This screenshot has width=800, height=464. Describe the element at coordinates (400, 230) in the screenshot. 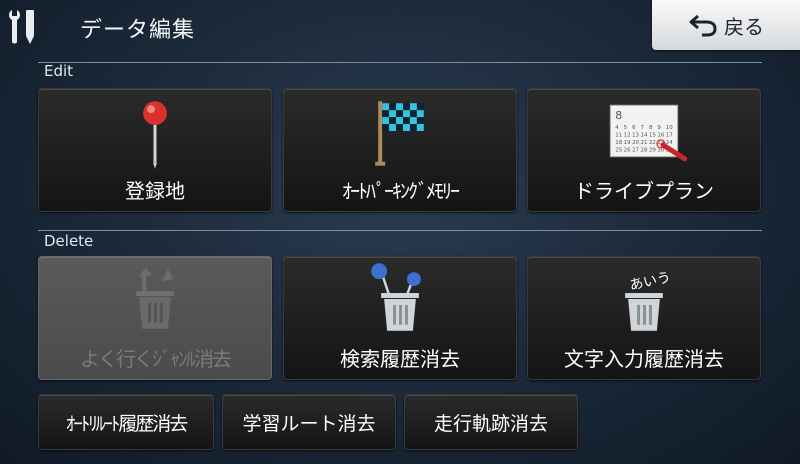

I see `delete-divider` at that location.